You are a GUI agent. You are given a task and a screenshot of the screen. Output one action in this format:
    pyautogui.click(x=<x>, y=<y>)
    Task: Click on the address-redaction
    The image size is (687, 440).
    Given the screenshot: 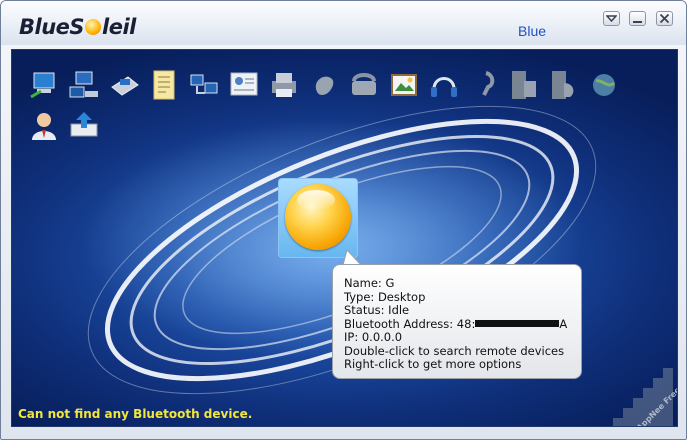 What is the action you would take?
    pyautogui.click(x=517, y=323)
    